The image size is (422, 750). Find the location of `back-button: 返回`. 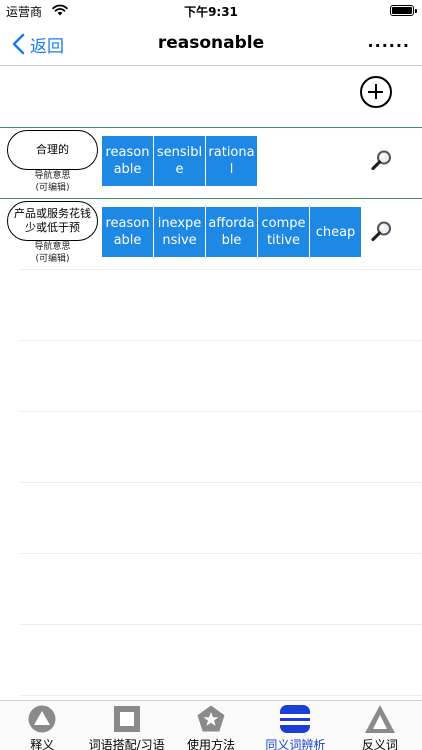

back-button: 返回 is located at coordinates (37, 44).